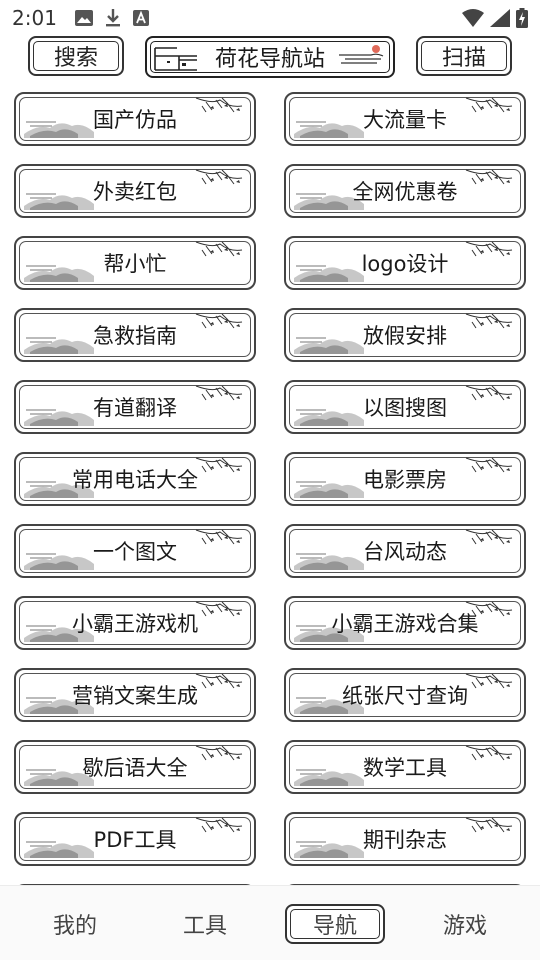 Image resolution: width=540 pixels, height=960 pixels. I want to click on nav-card: 期刊杂志, so click(405, 839).